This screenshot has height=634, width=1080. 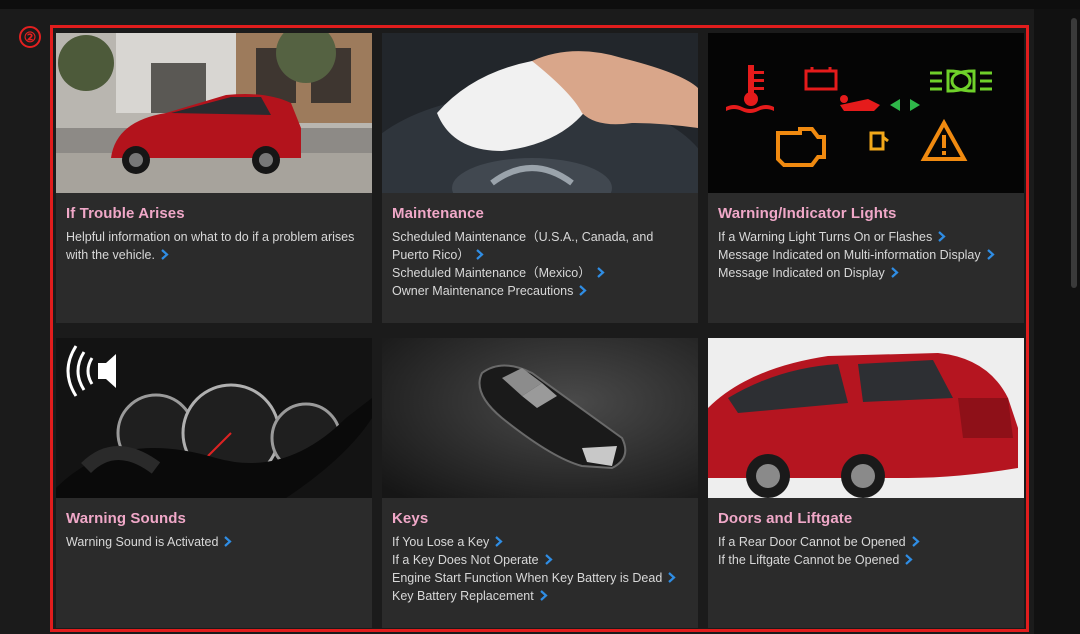 I want to click on link-item: If a Warning Light Turns On or Flashes, so click(x=868, y=238).